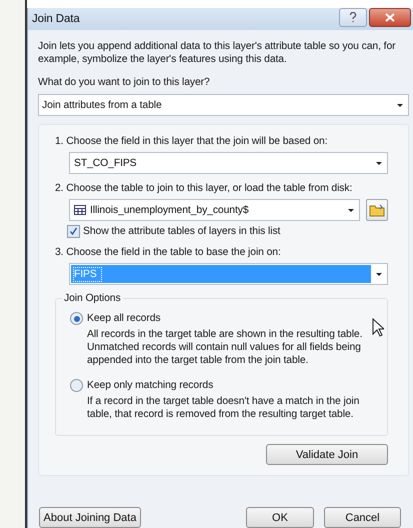 This screenshot has width=413, height=528. I want to click on close-button, so click(390, 17).